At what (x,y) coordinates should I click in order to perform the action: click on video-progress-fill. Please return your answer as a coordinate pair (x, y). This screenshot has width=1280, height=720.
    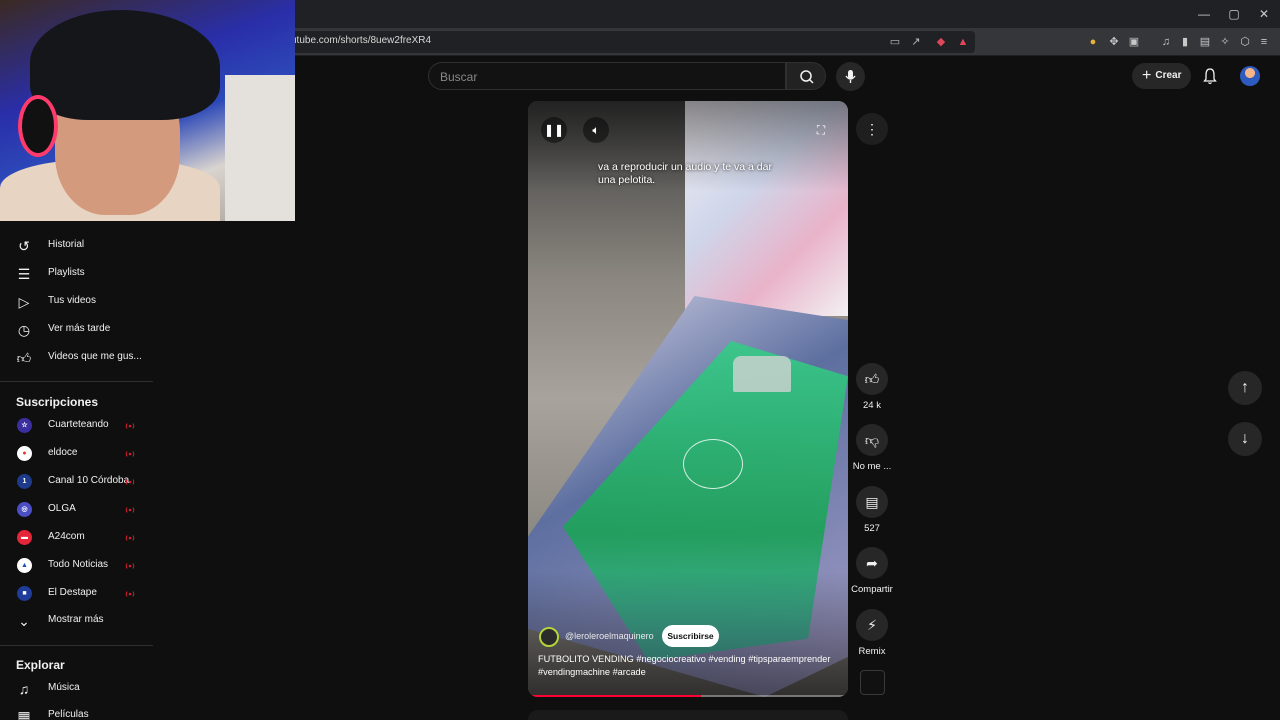
    Looking at the image, I should click on (614, 696).